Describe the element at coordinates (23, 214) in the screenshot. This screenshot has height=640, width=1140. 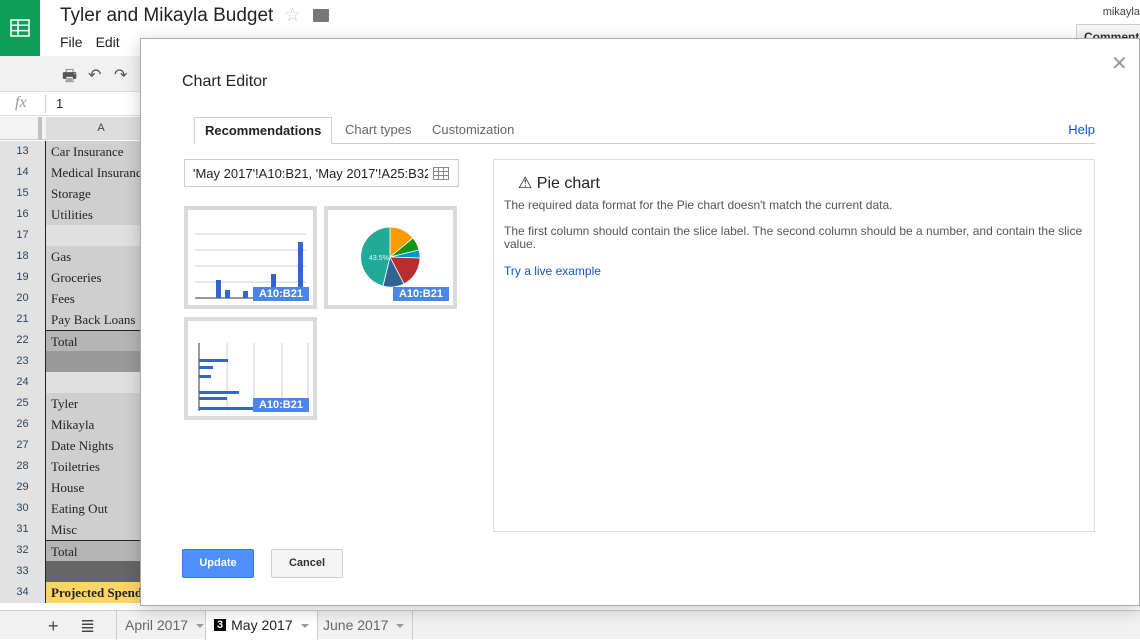
I see `row-number: 16` at that location.